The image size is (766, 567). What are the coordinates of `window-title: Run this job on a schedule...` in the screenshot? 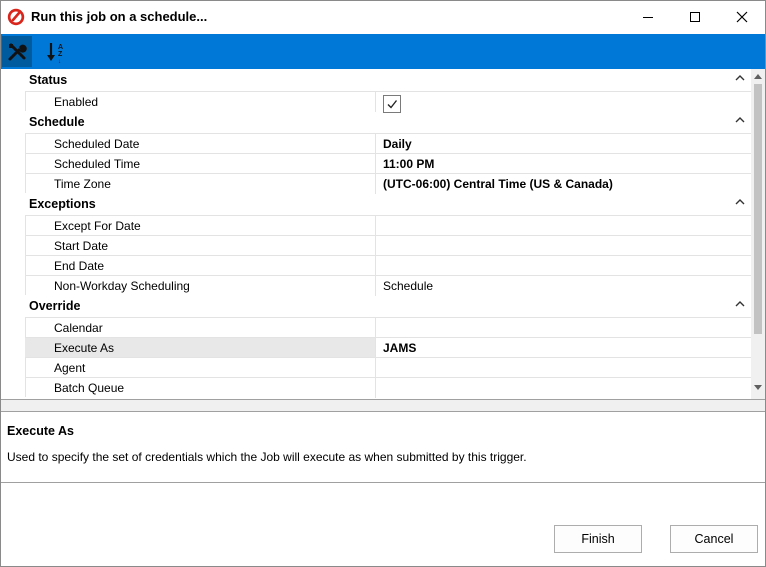 It's located at (119, 16).